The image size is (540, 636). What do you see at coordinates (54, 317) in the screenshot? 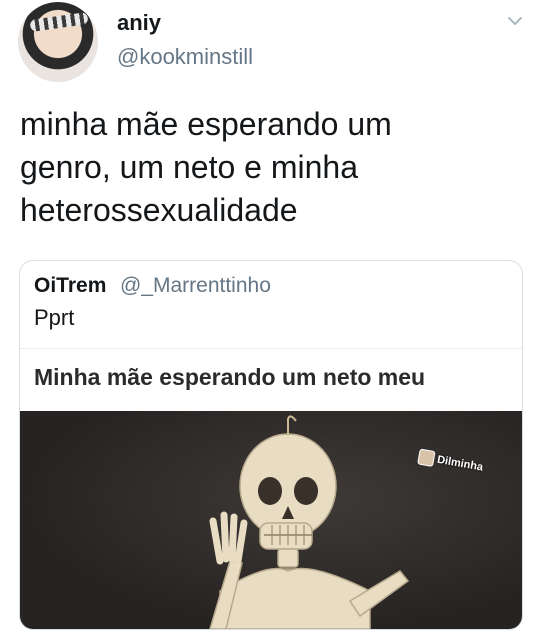
I see `quoted-tweet-text: Pprt` at bounding box center [54, 317].